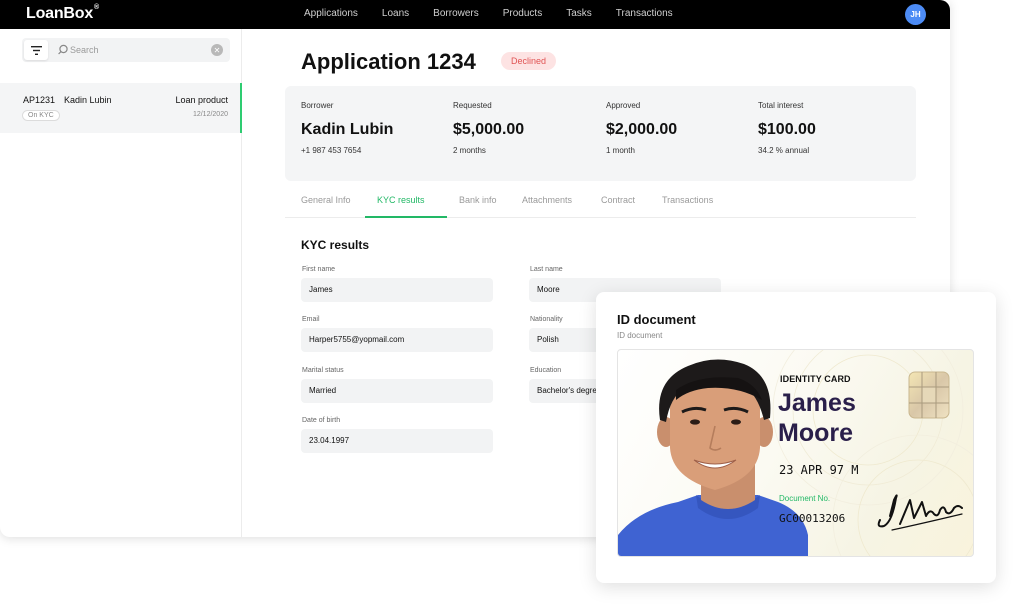  What do you see at coordinates (323, 370) in the screenshot?
I see `field-label: Marital status` at bounding box center [323, 370].